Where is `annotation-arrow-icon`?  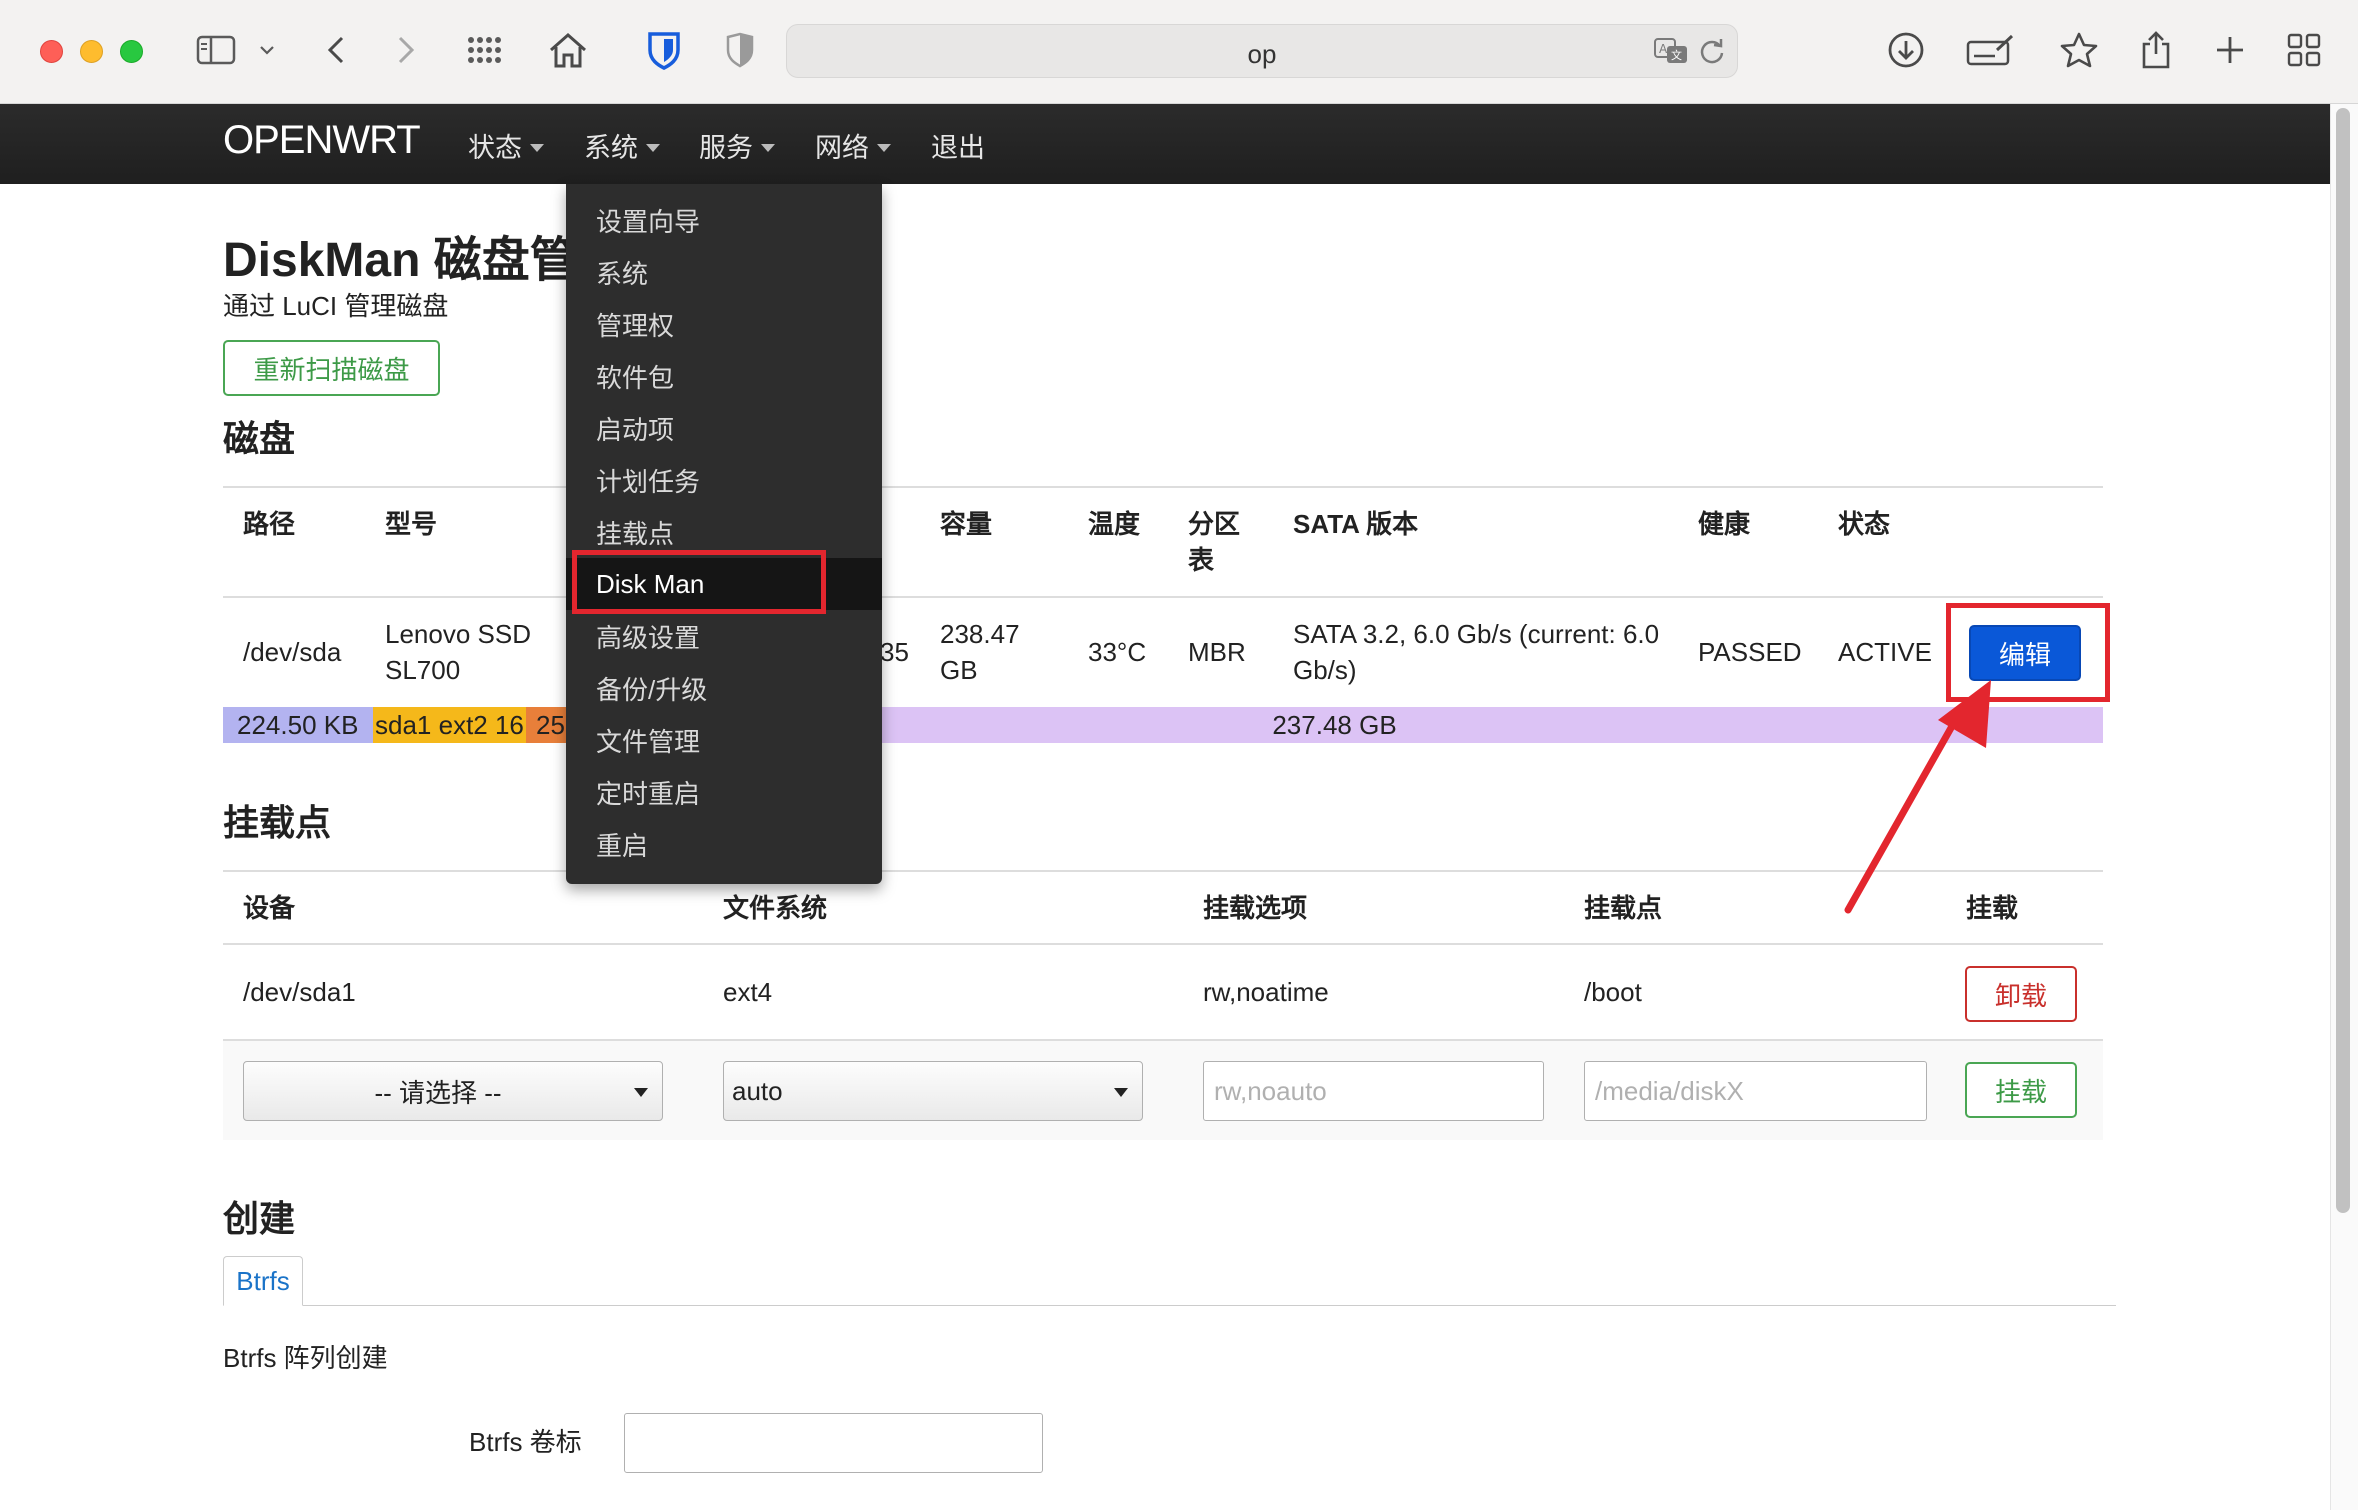
annotation-arrow-icon is located at coordinates (1917, 797).